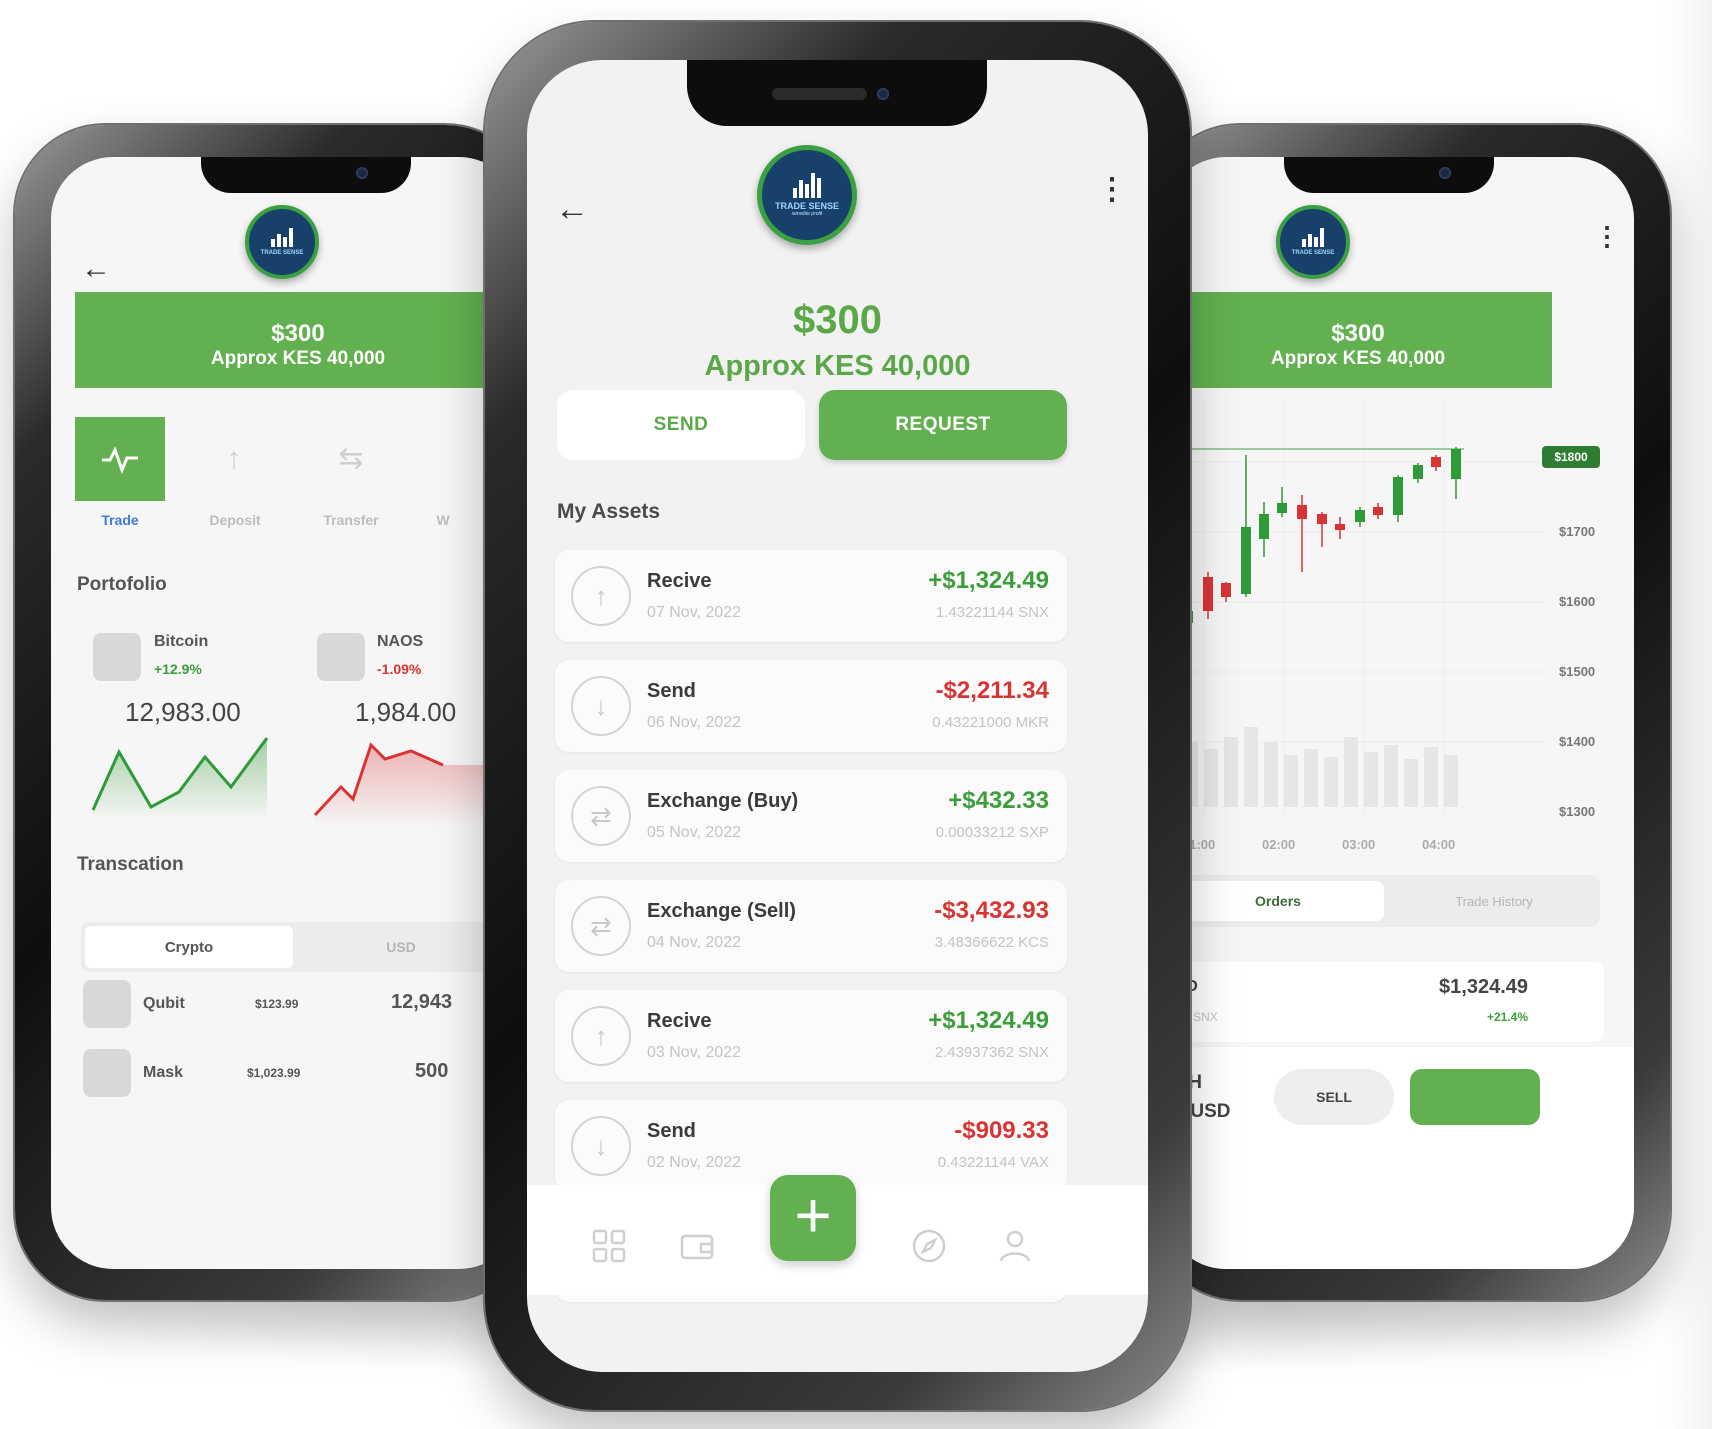  What do you see at coordinates (443, 520) in the screenshot?
I see `tab-withdraw-label: W` at bounding box center [443, 520].